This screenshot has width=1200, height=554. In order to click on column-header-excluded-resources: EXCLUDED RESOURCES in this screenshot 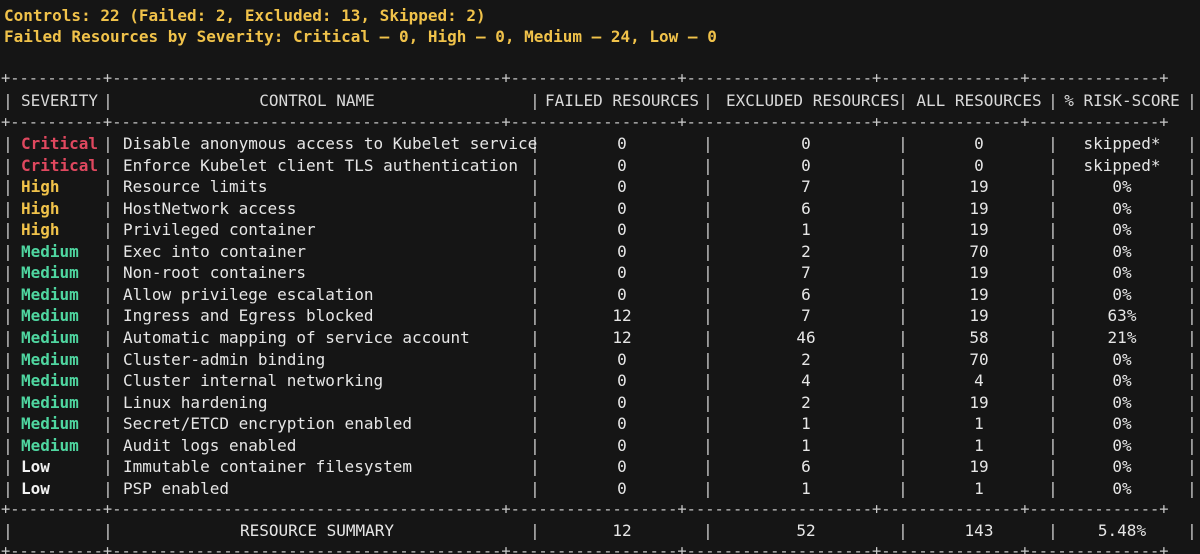, I will do `click(813, 100)`.